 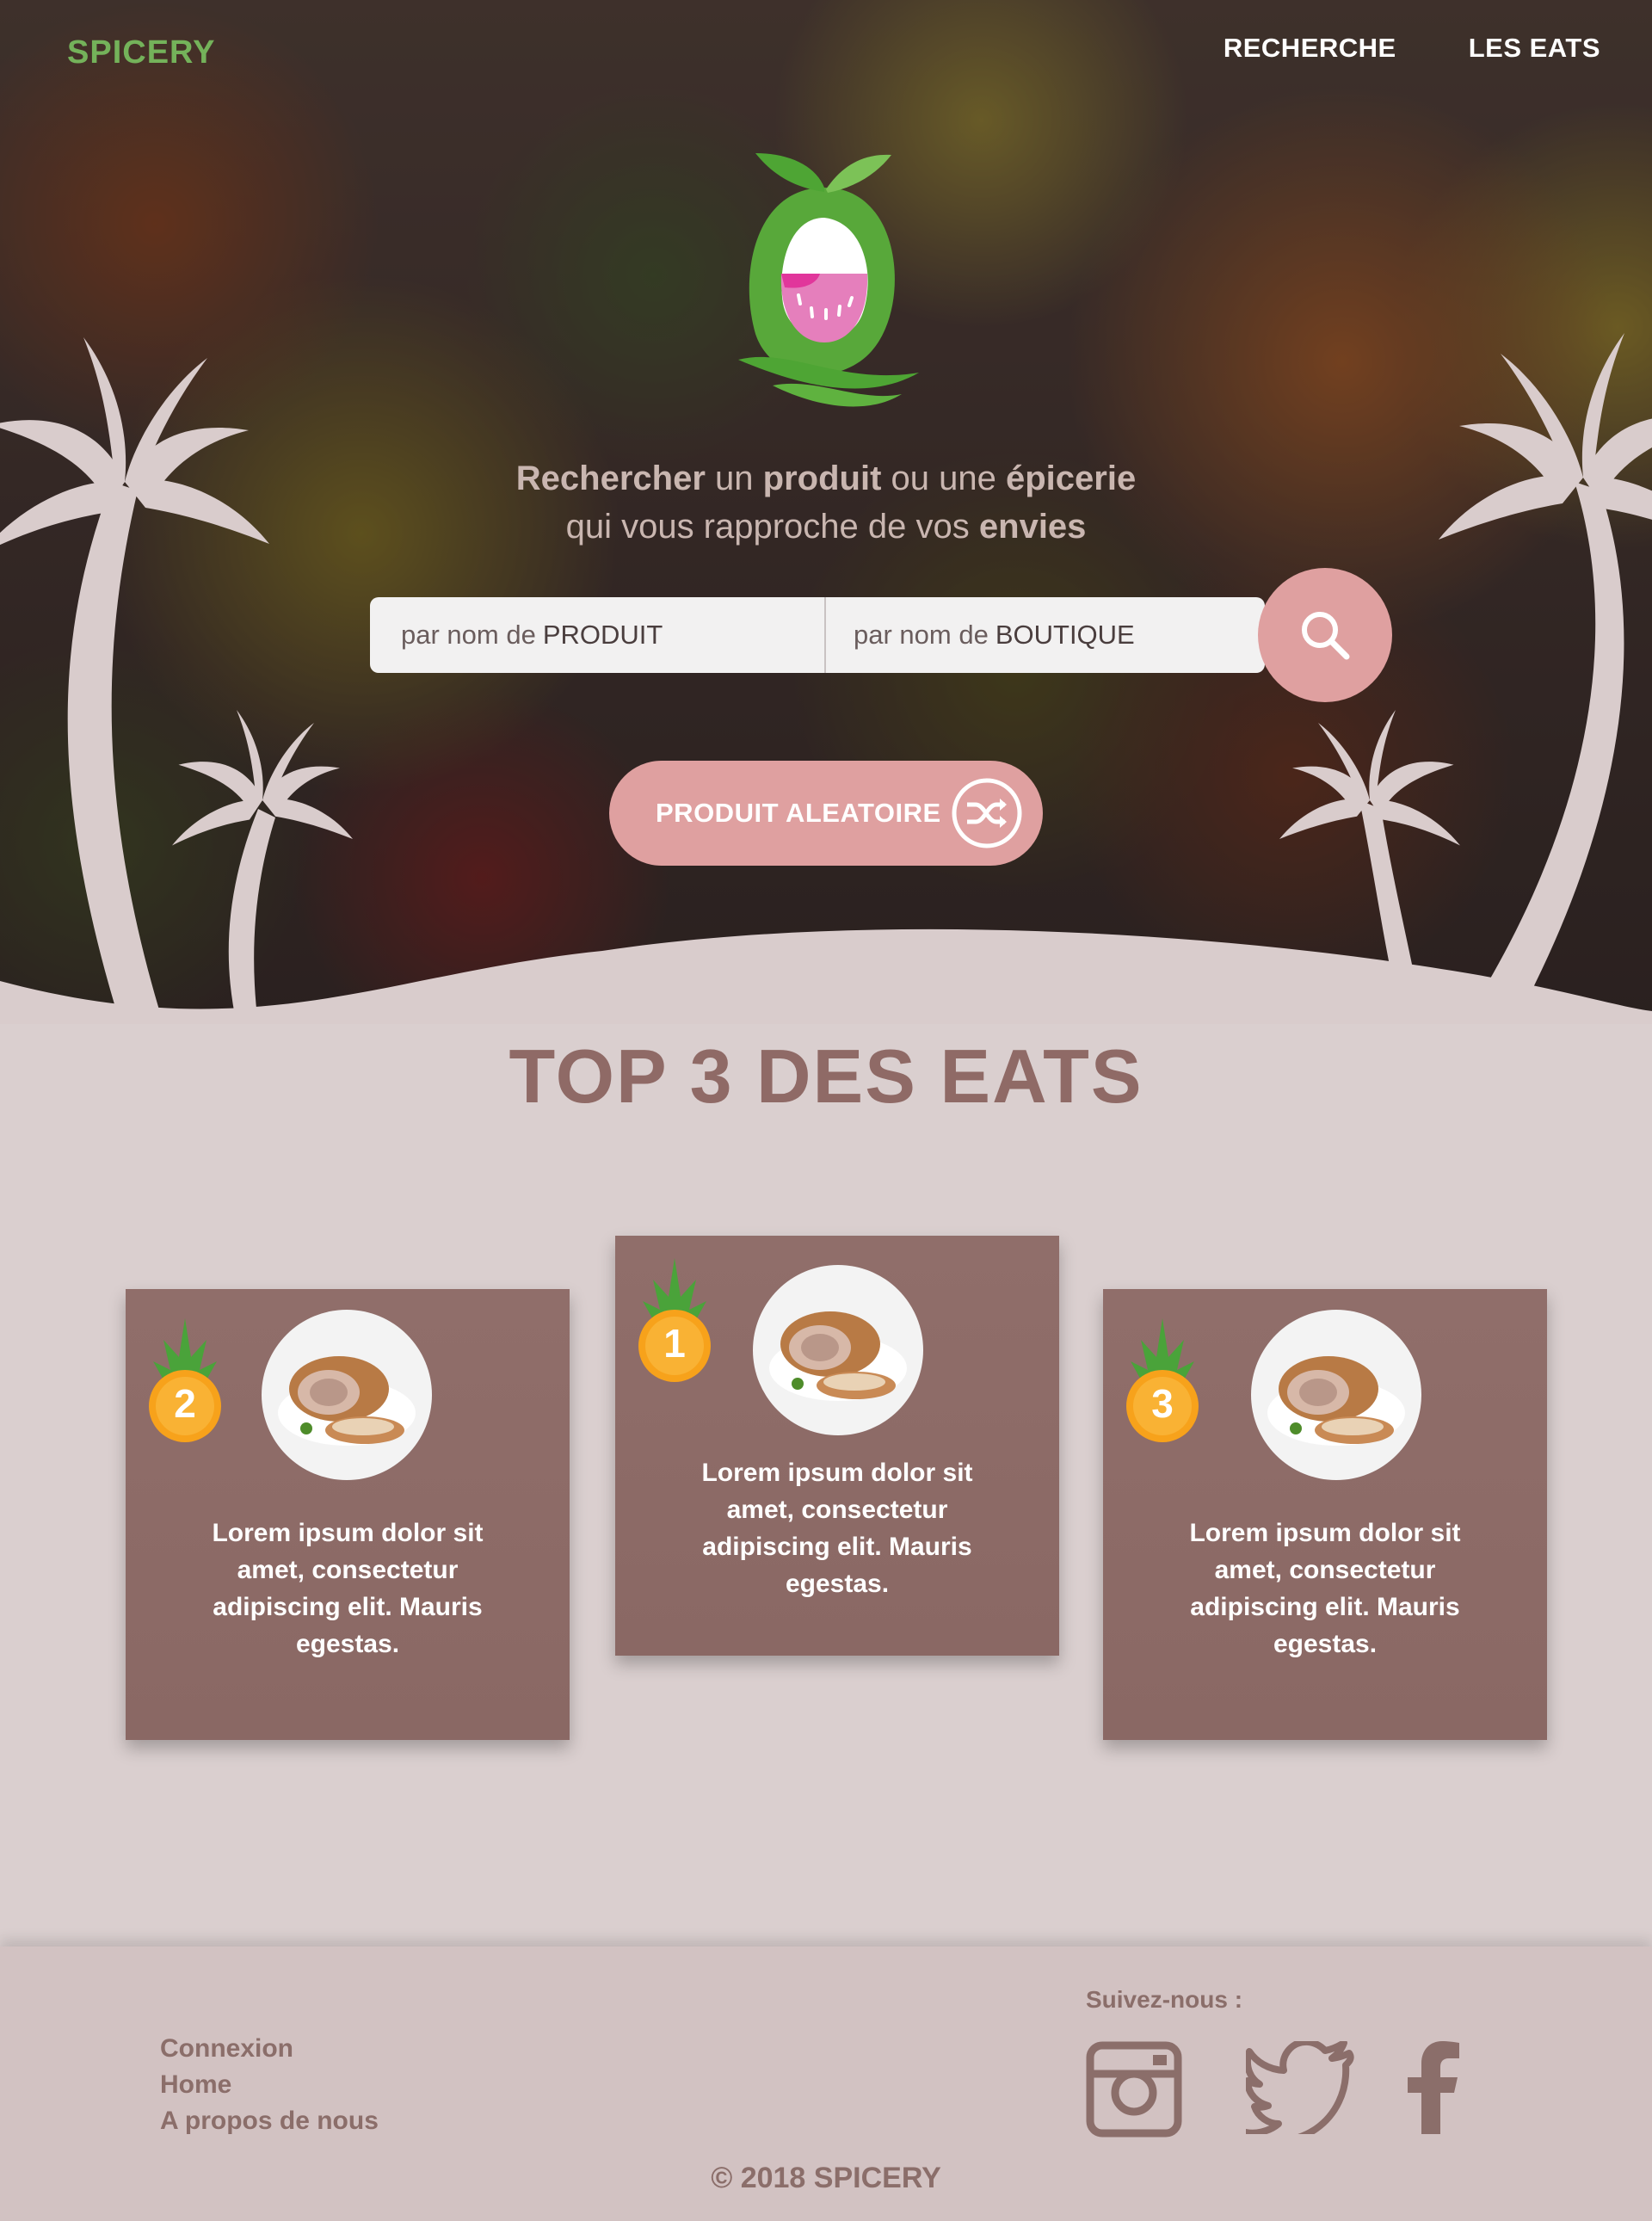 I want to click on footer-link-a-propos: A propos de nous, so click(x=269, y=2121).